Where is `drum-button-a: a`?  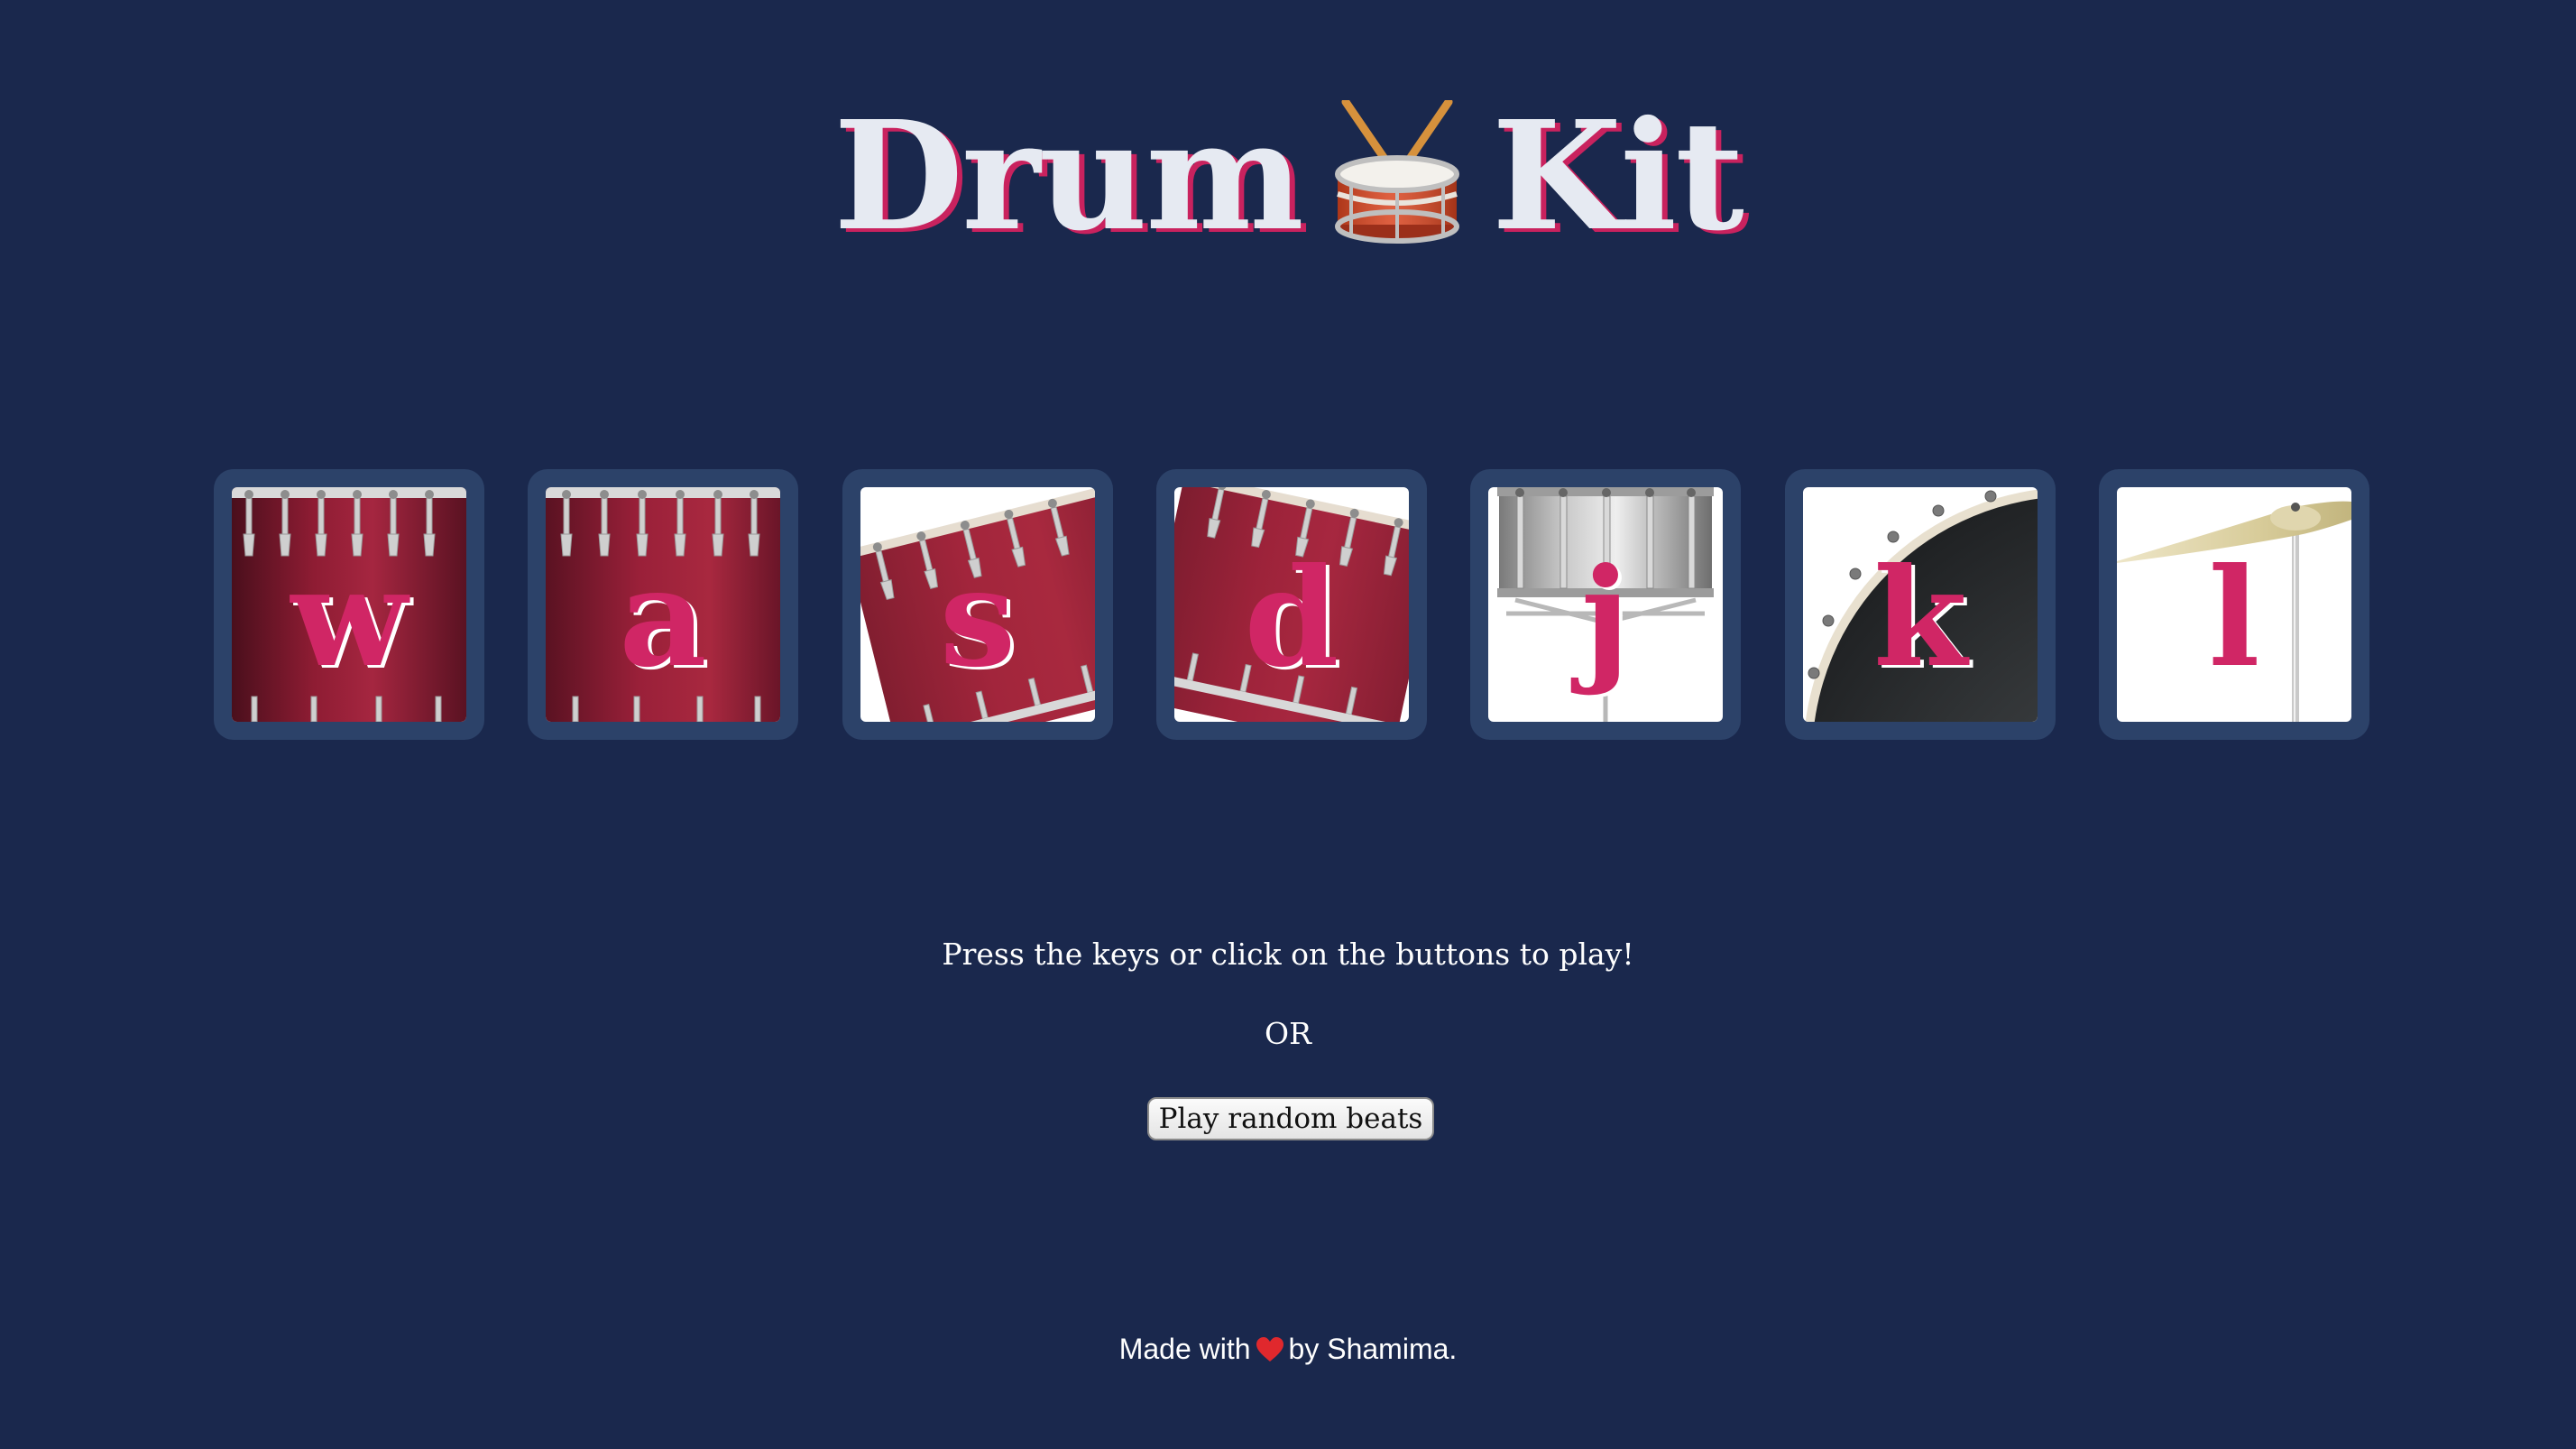 drum-button-a: a is located at coordinates (663, 605).